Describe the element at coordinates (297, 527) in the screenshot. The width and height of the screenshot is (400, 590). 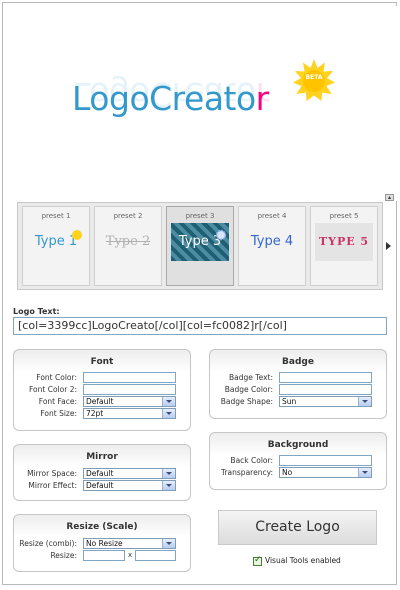
I see `create-logo-button: Create Logo` at that location.